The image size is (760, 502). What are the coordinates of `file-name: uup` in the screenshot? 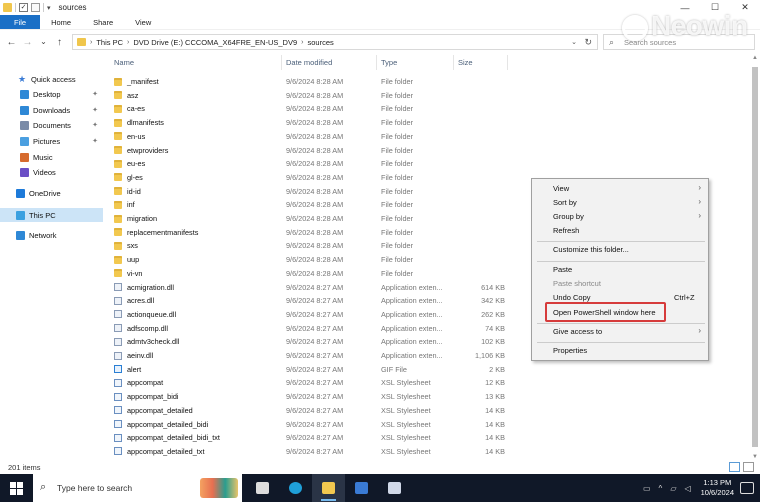 It's located at (133, 260).